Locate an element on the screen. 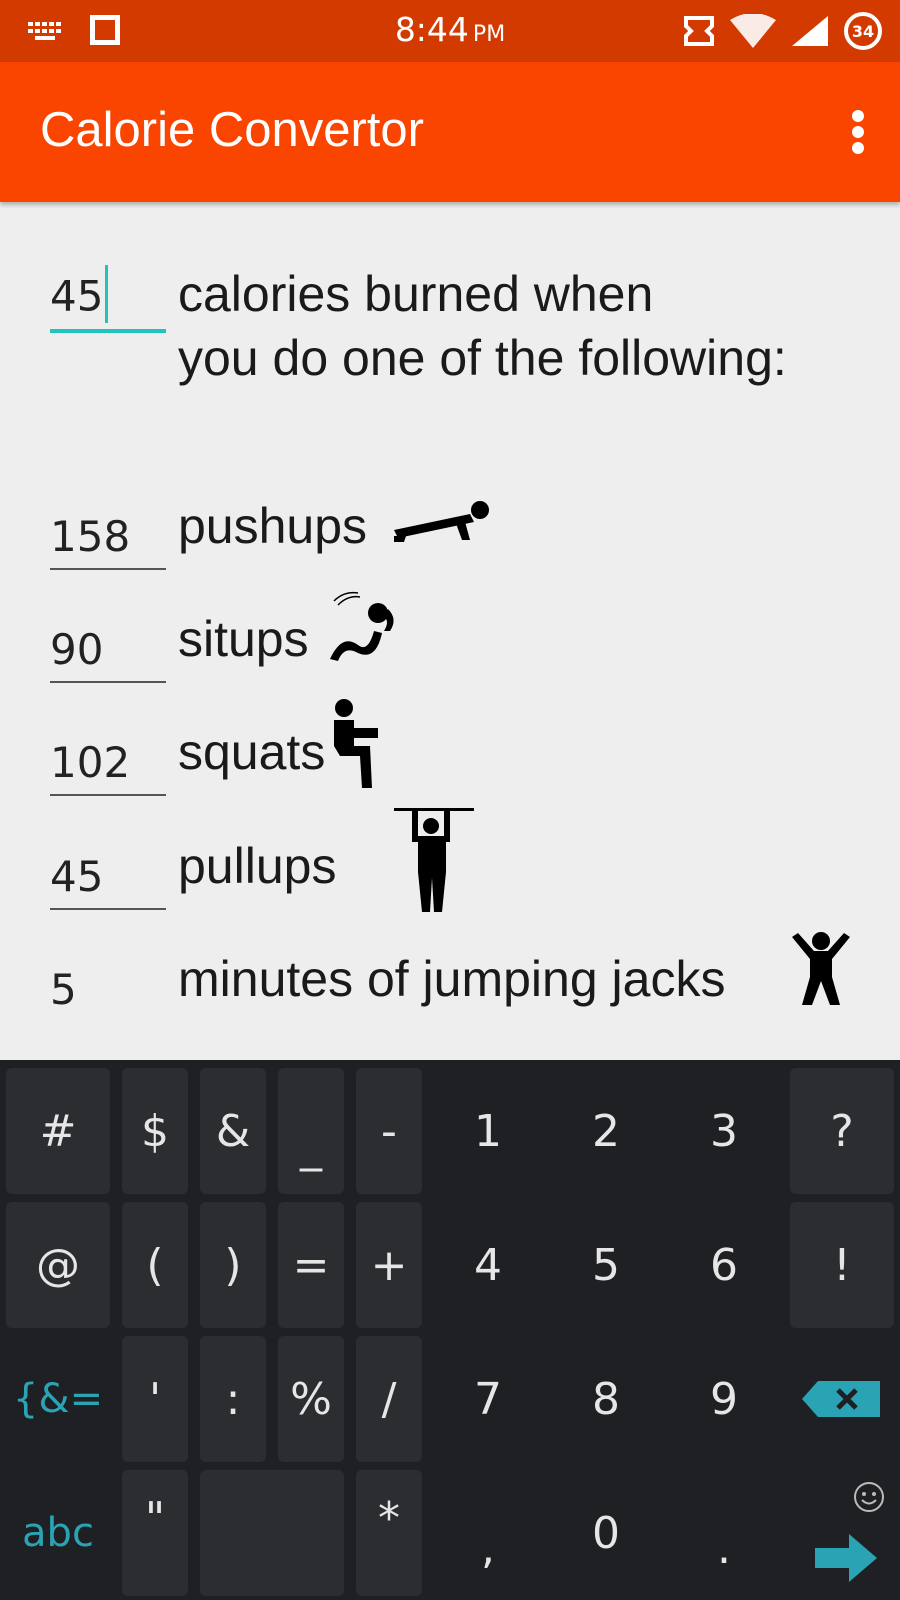 The height and width of the screenshot is (1600, 900). enter-key is located at coordinates (847, 1558).